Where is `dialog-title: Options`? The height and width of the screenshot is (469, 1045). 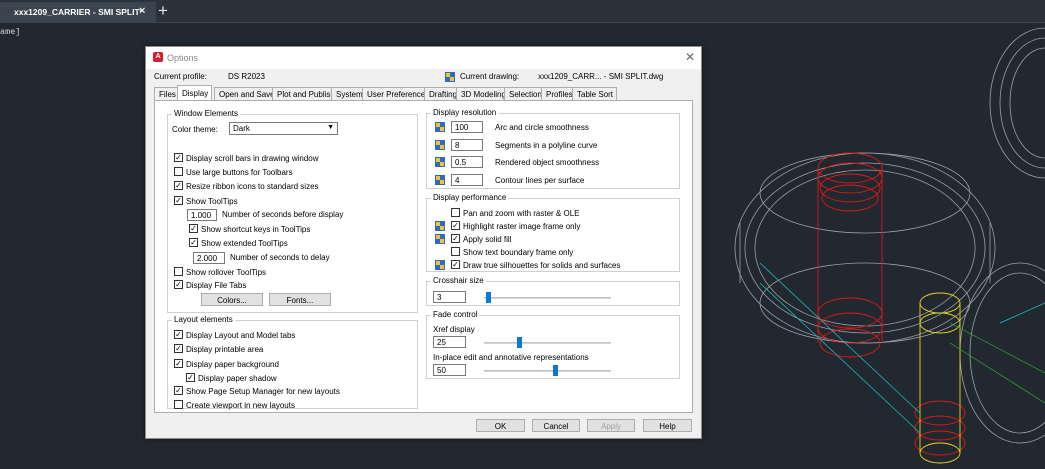
dialog-title: Options is located at coordinates (183, 58).